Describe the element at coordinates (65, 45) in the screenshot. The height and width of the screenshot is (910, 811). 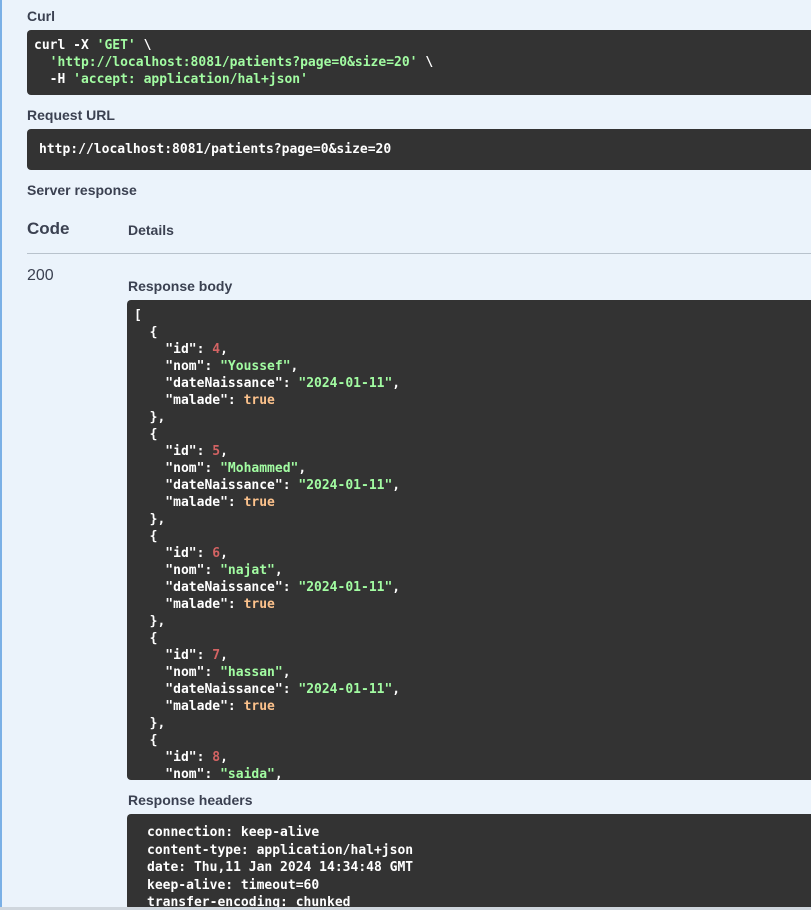
I see `code-token: curl -X` at that location.